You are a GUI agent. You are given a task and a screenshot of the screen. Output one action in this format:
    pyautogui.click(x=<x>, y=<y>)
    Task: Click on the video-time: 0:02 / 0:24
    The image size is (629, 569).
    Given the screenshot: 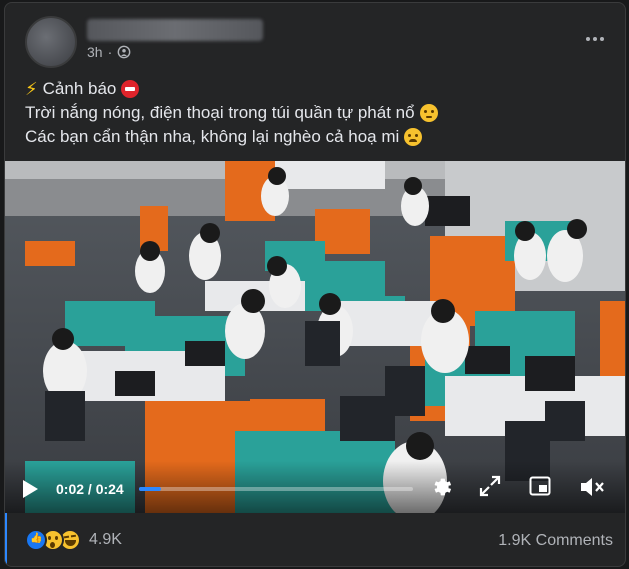 What is the action you would take?
    pyautogui.click(x=90, y=489)
    